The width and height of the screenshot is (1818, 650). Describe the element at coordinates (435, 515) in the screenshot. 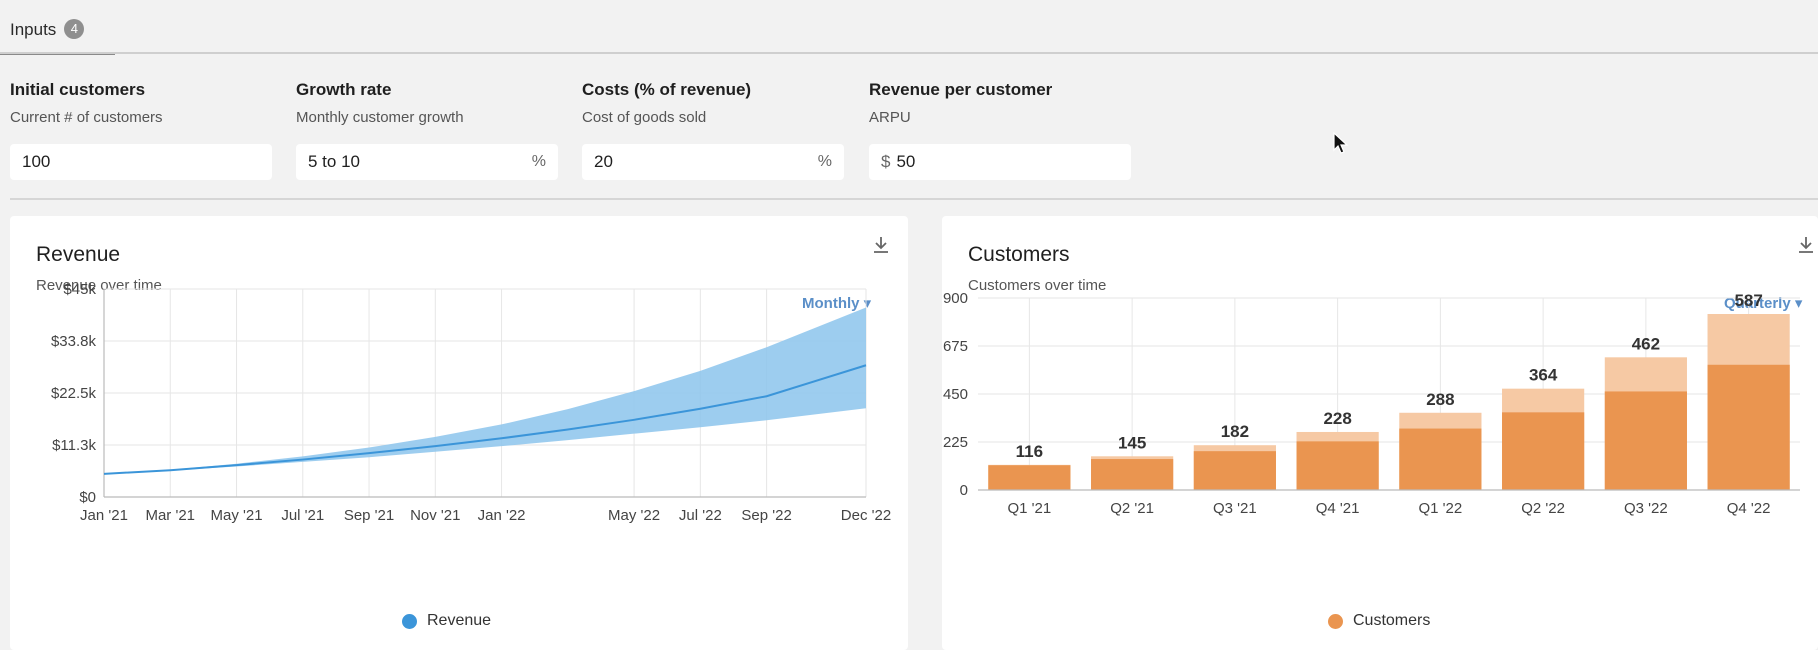

I see `x-tick-label: Nov '21` at that location.